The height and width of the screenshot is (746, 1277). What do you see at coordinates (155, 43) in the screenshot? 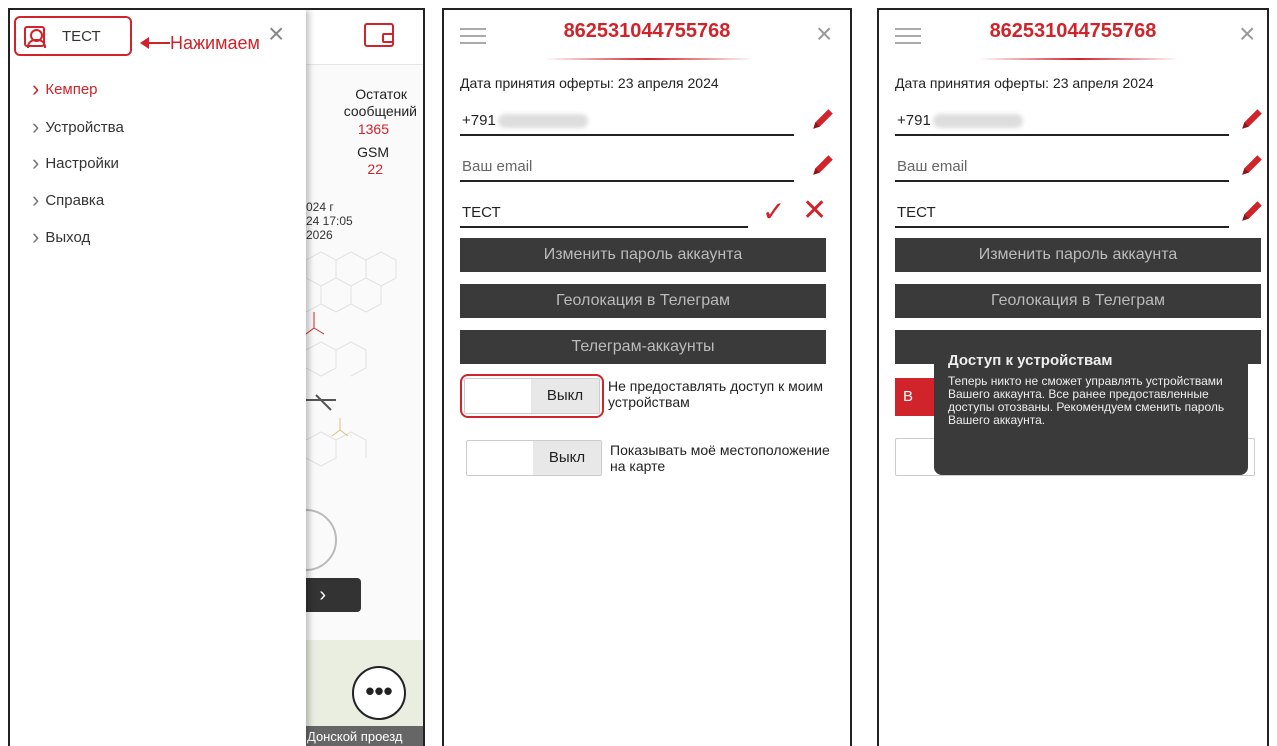
I see `annotation-arrow` at bounding box center [155, 43].